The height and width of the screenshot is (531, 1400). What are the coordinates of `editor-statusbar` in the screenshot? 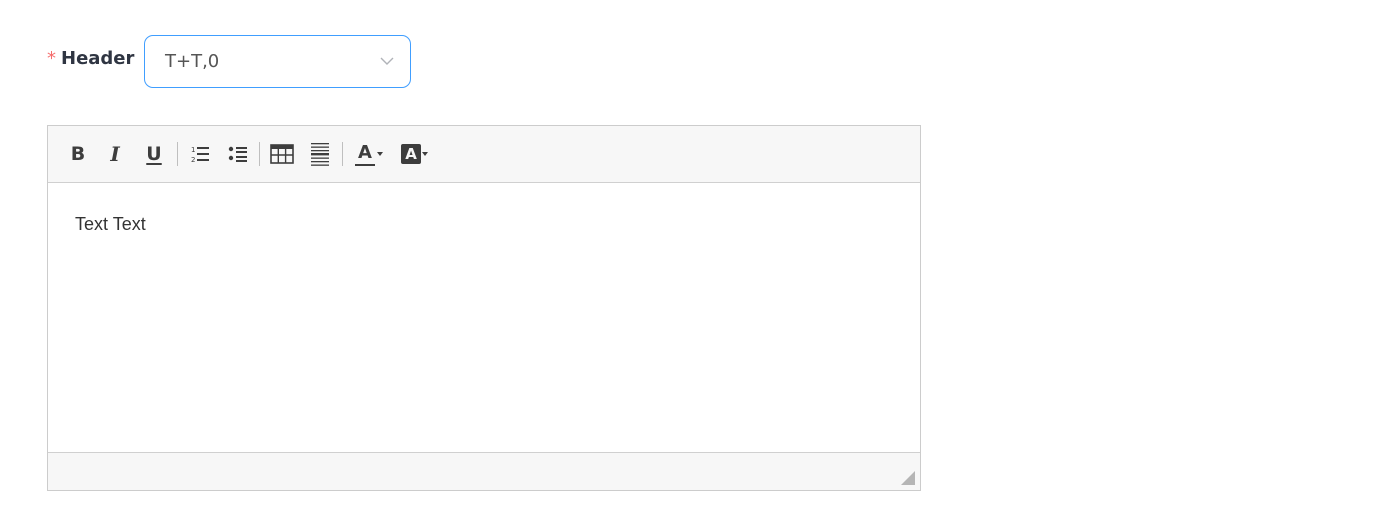 It's located at (484, 471).